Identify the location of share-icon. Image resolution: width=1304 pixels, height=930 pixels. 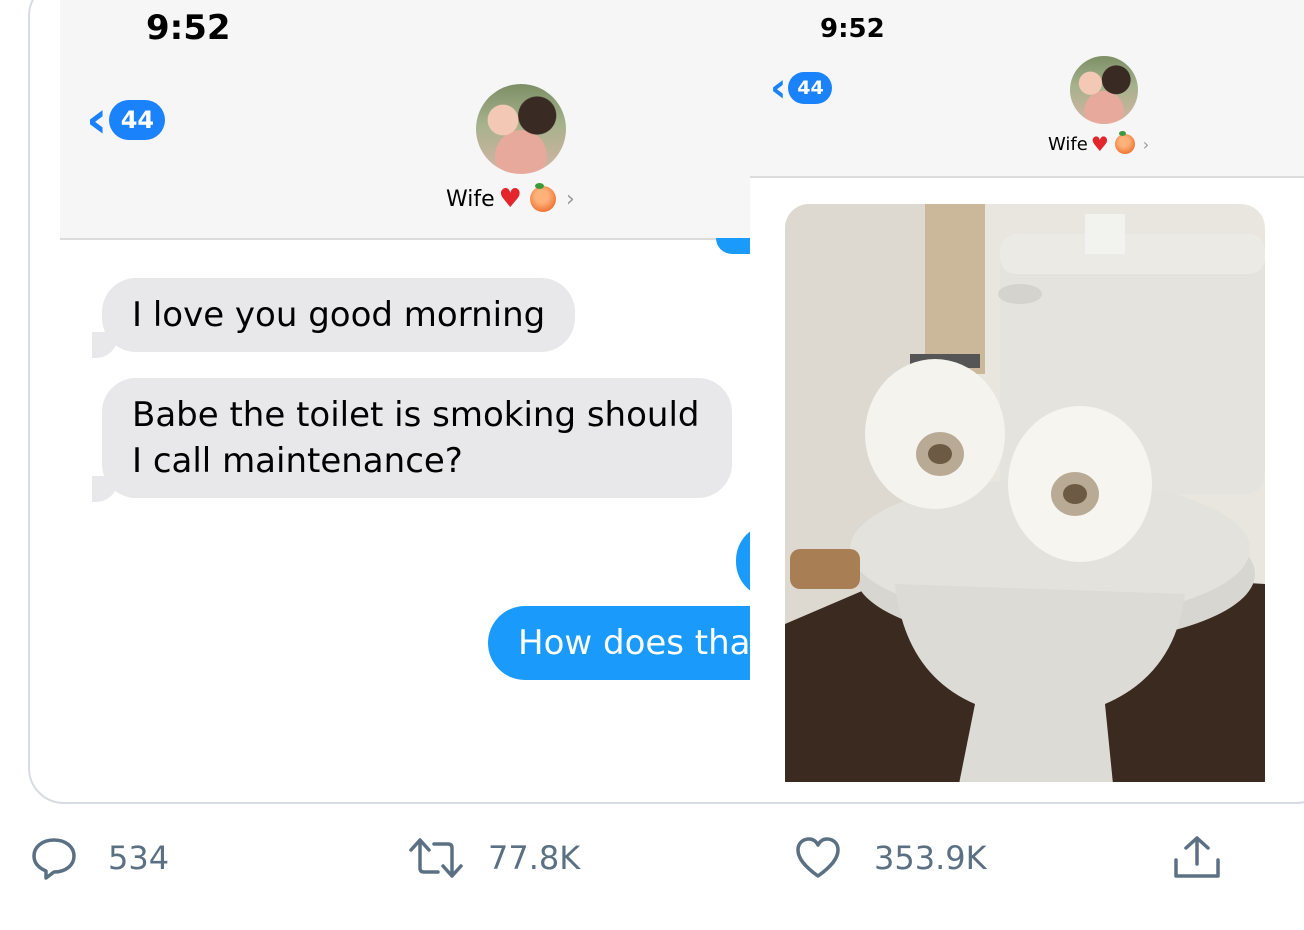
(1197, 857).